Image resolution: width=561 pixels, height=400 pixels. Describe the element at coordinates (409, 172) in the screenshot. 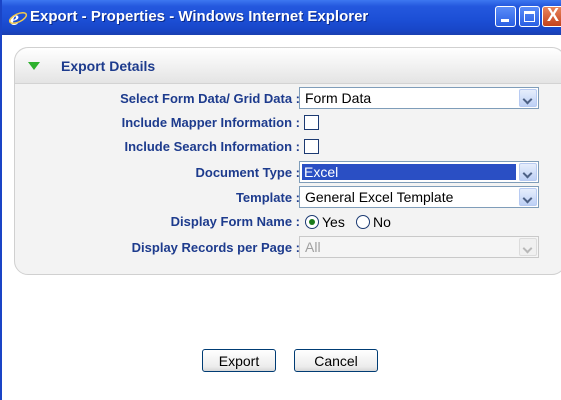

I see `document-type-value: Excel` at that location.